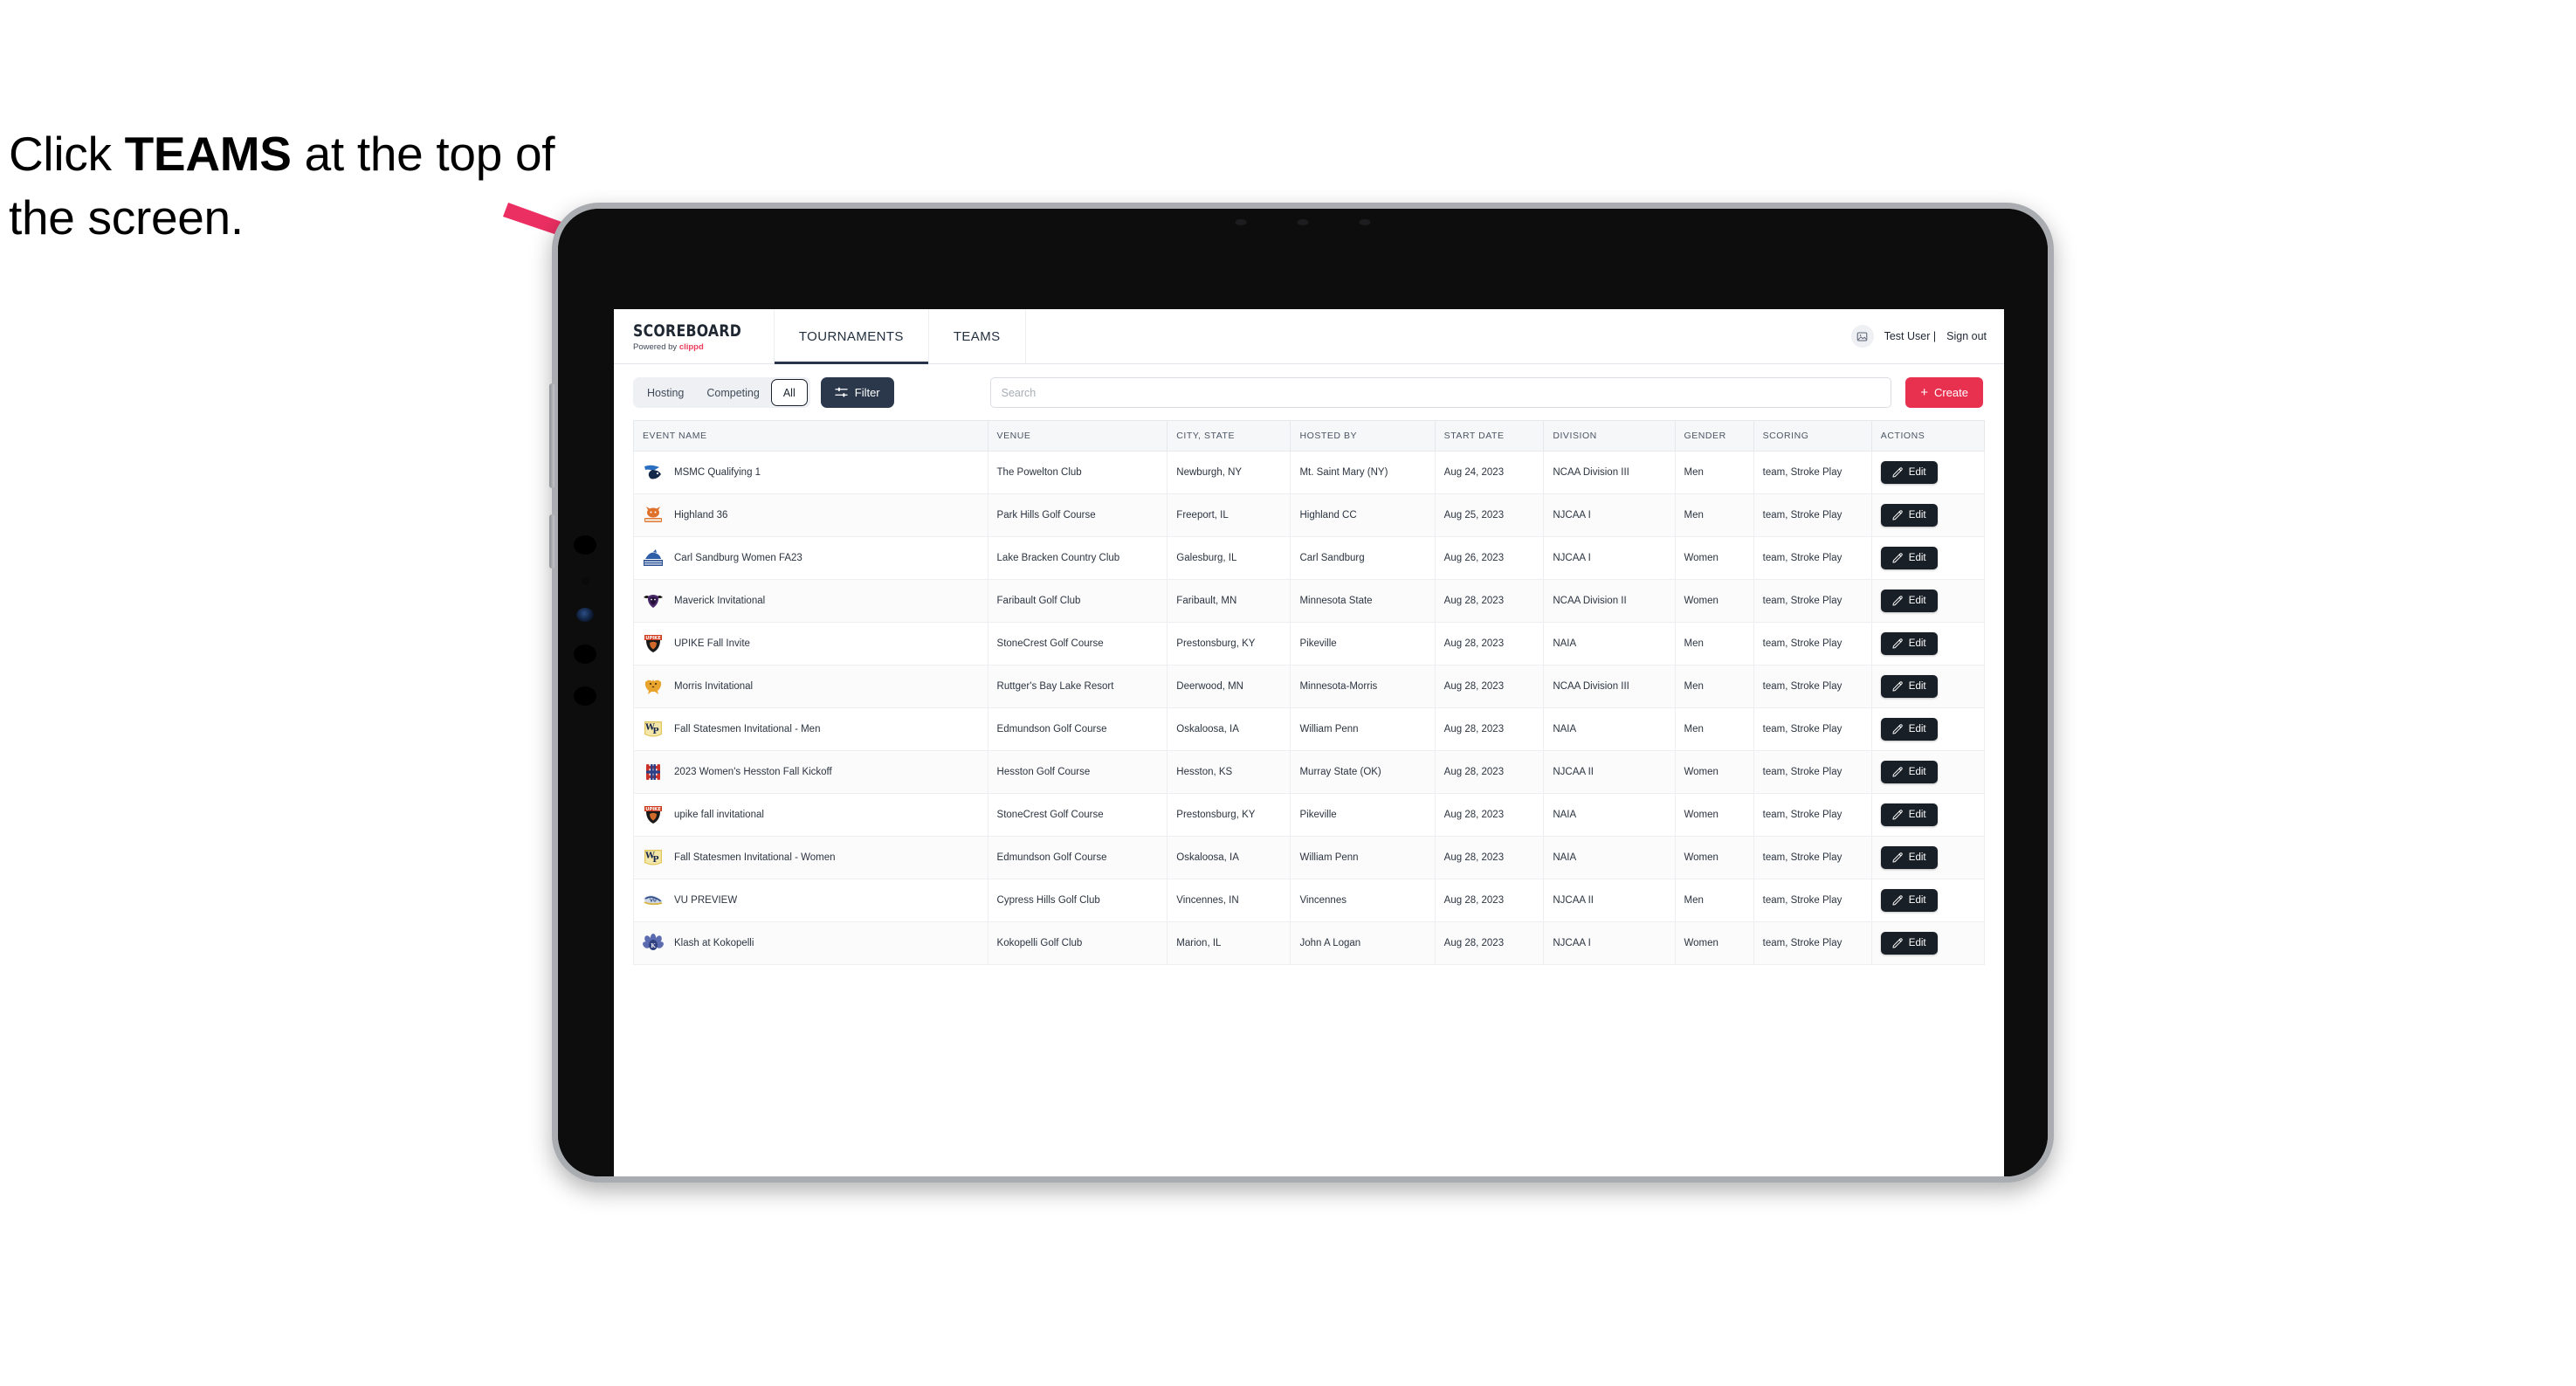 The width and height of the screenshot is (2576, 1386). What do you see at coordinates (1229, 729) in the screenshot?
I see `cell-city-state: Oskaloosa, IA` at bounding box center [1229, 729].